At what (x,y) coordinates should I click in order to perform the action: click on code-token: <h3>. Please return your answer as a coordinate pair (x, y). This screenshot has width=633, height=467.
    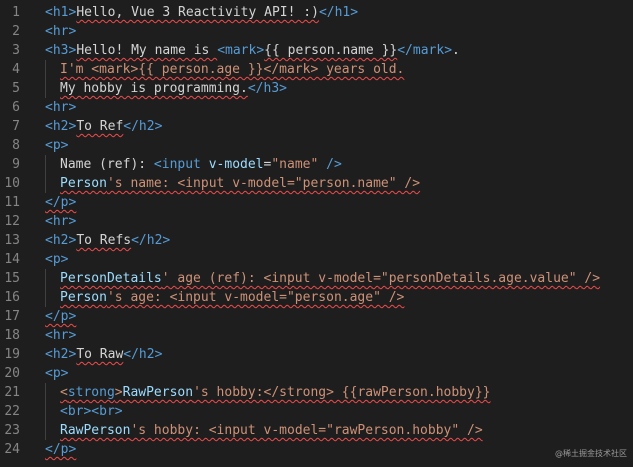
    Looking at the image, I should click on (61, 50).